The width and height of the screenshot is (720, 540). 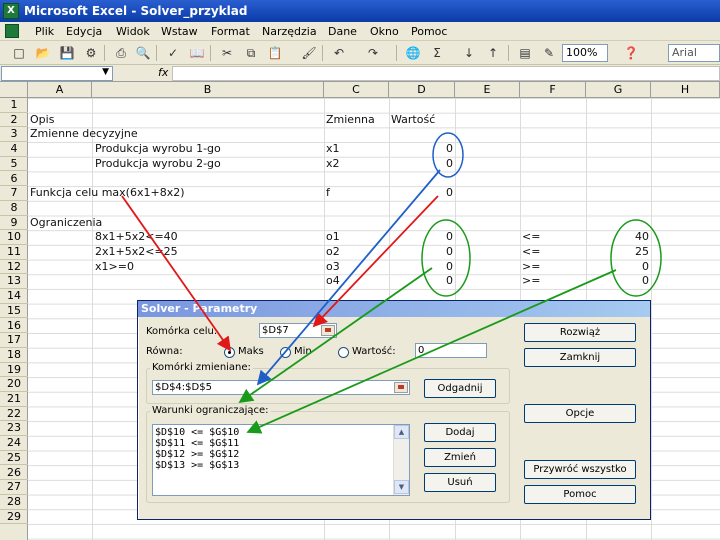 What do you see at coordinates (384, 31) in the screenshot?
I see `menu-item-okno: Okno` at bounding box center [384, 31].